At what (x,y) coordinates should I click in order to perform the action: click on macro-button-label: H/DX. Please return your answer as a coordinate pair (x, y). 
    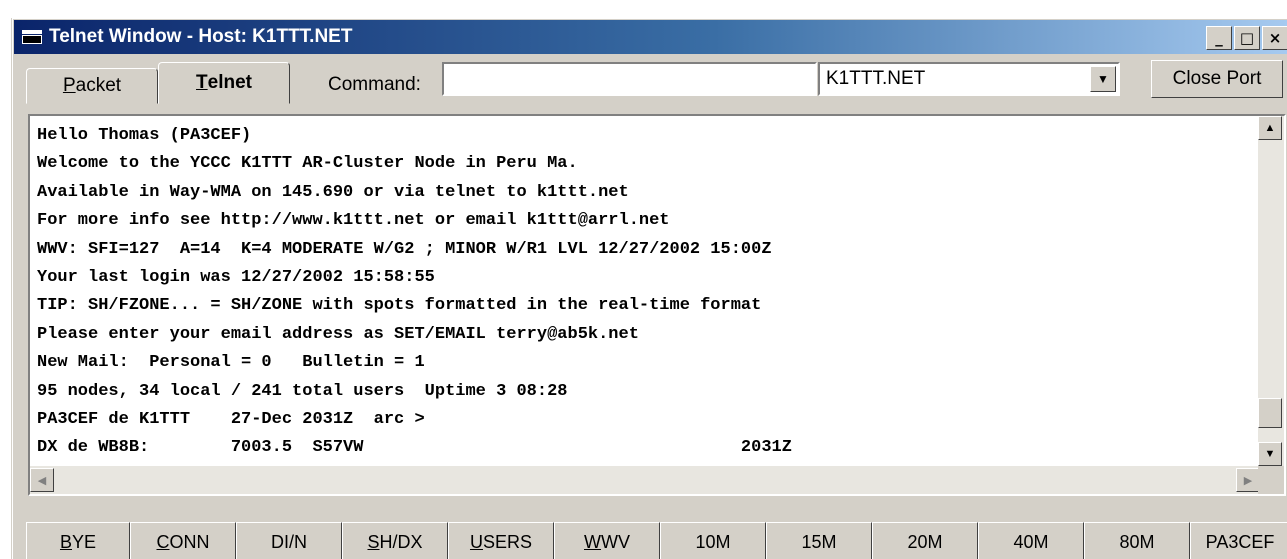
    Looking at the image, I should click on (401, 541).